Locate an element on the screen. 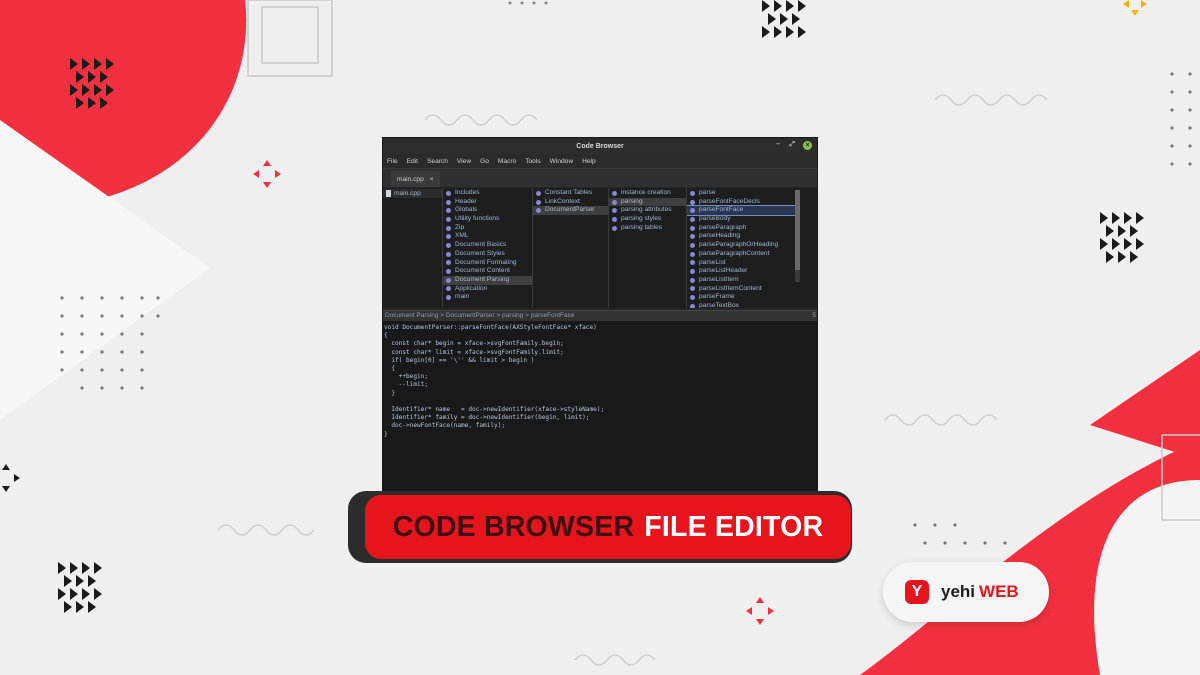 This screenshot has width=1200, height=675. section-item: main is located at coordinates (487, 297).